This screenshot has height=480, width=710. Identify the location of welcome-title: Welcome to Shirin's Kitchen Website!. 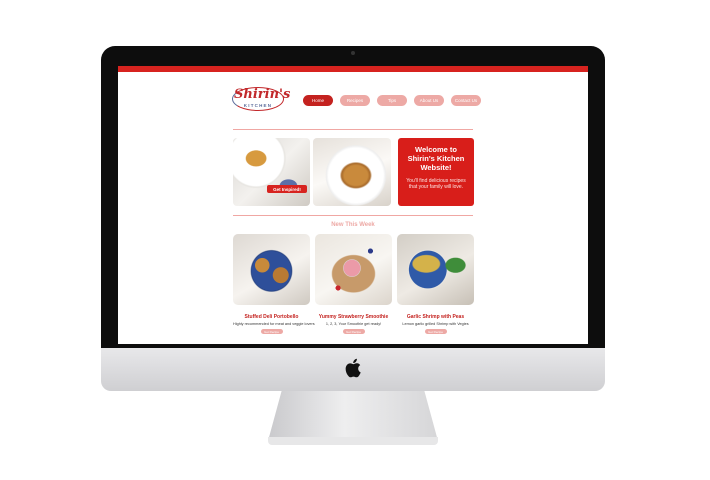
(436, 158).